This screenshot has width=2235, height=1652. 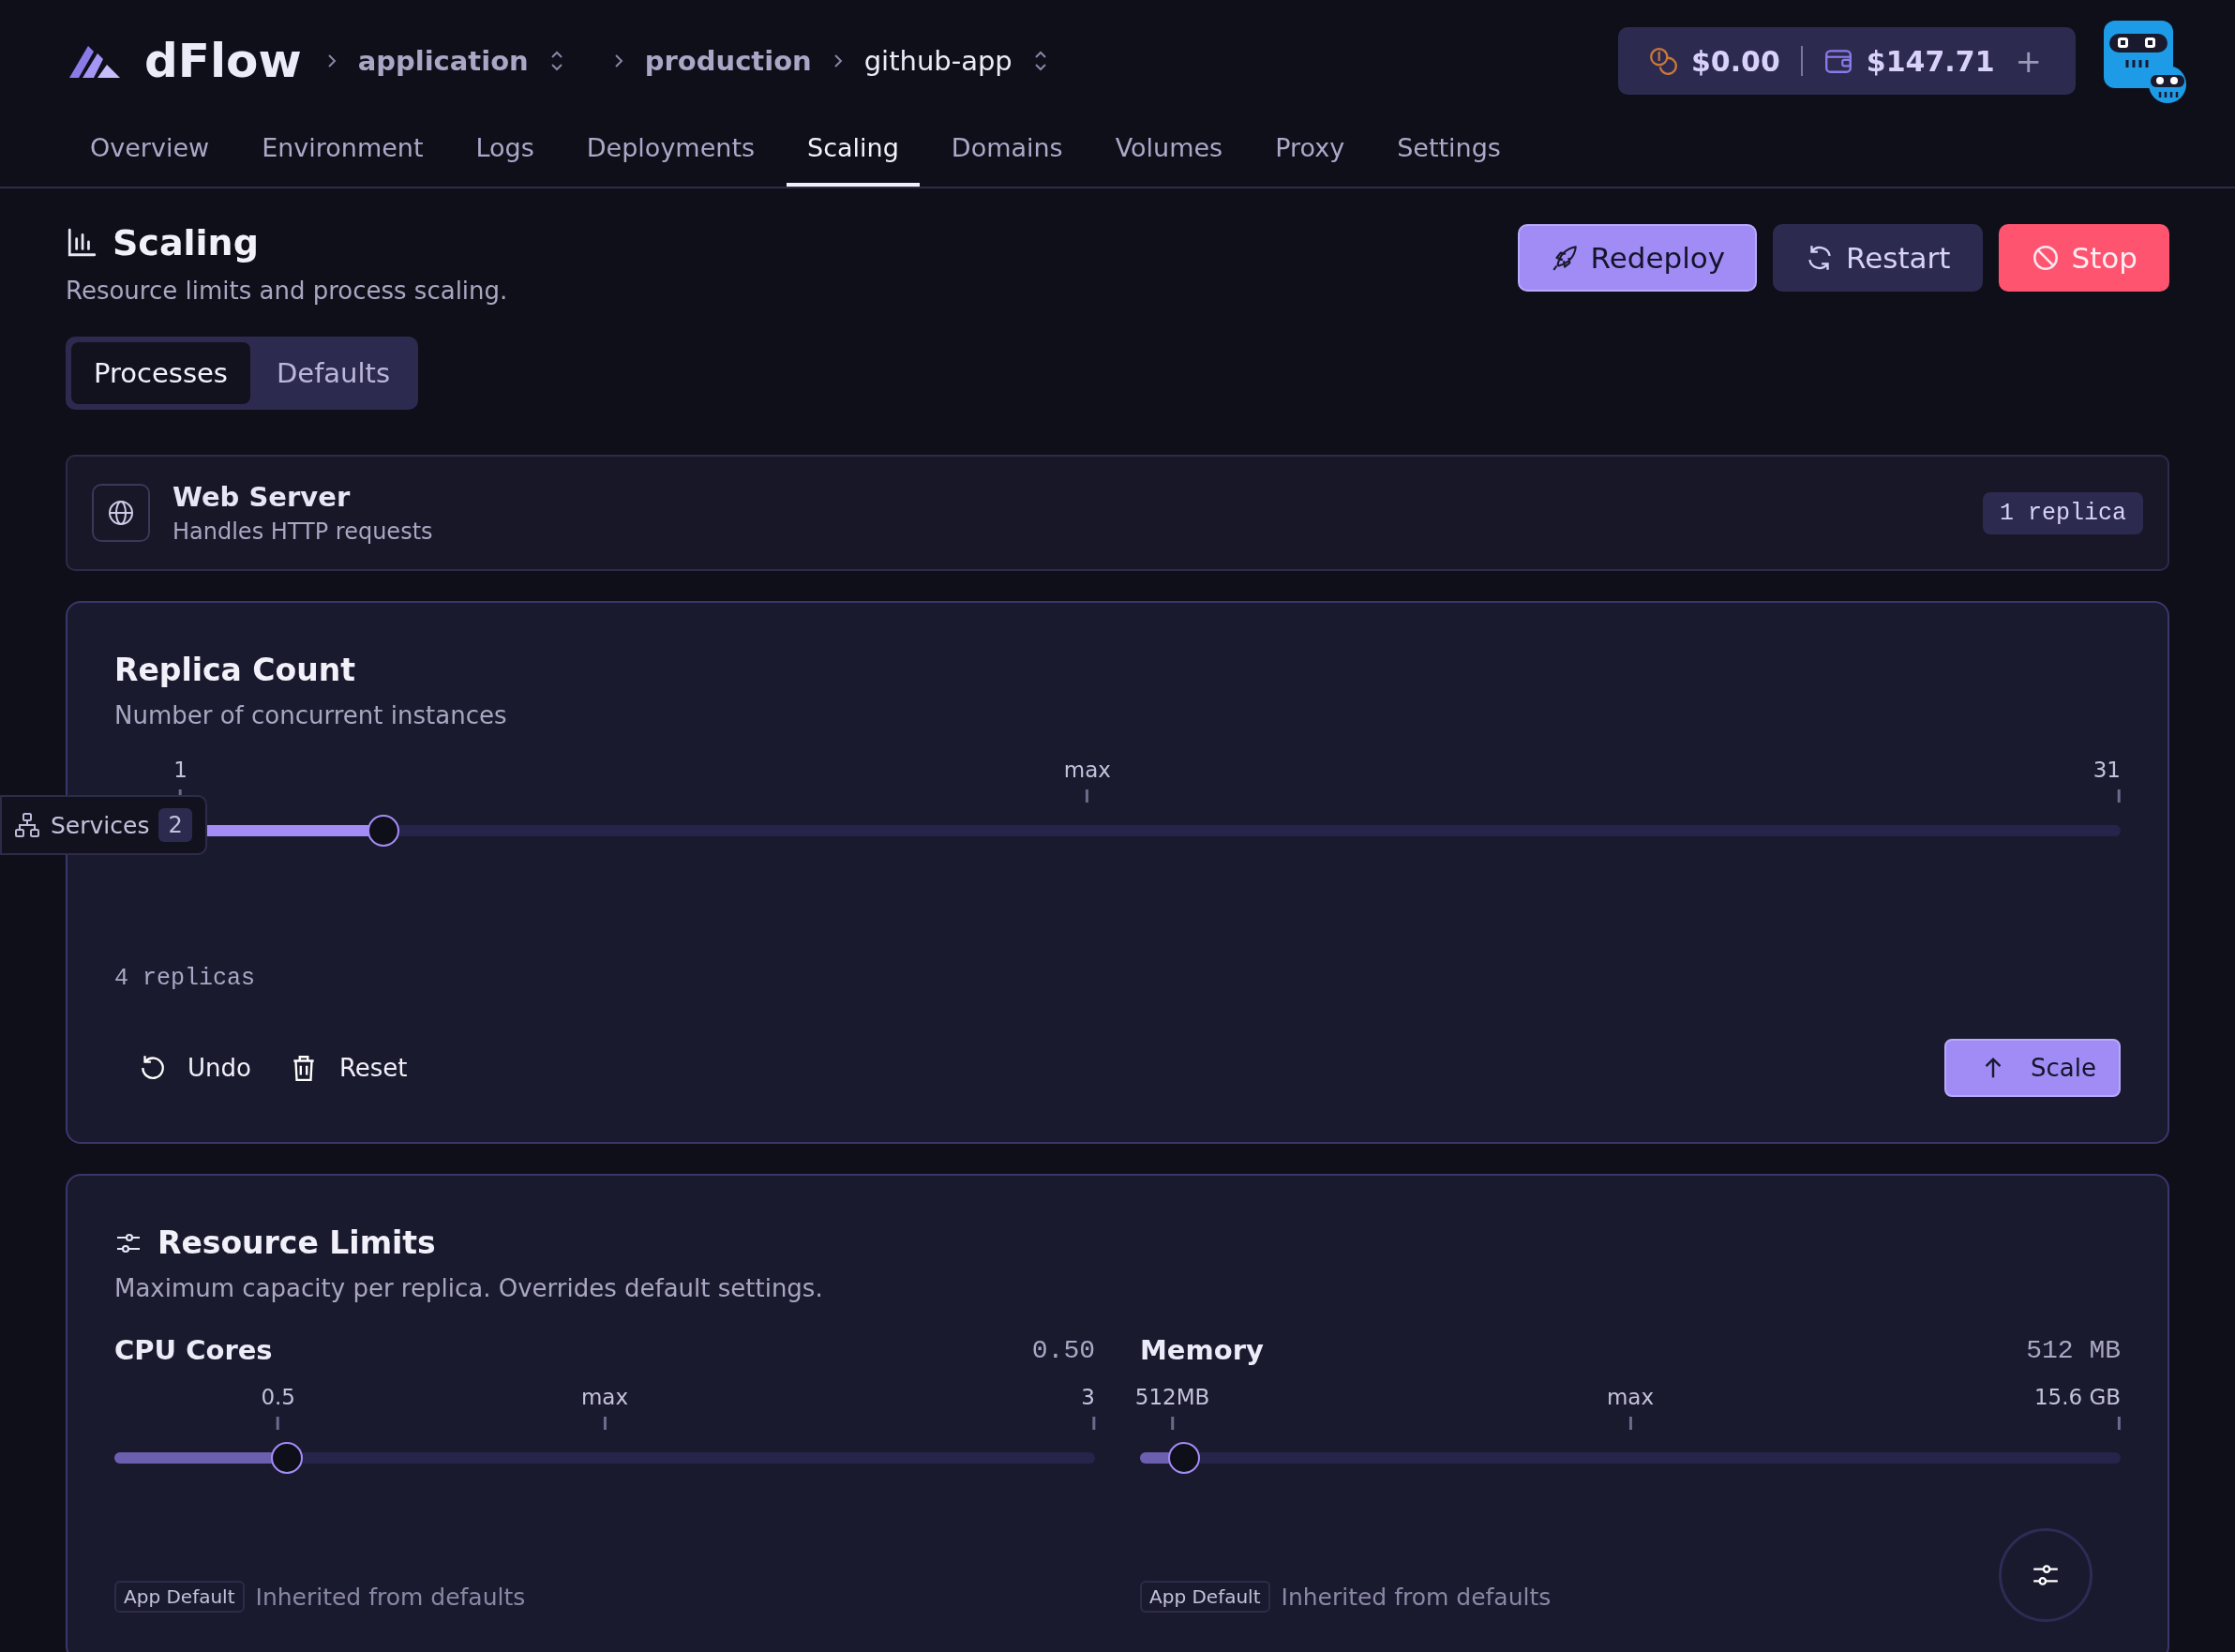 I want to click on breadcrumb-link: application, so click(x=443, y=61).